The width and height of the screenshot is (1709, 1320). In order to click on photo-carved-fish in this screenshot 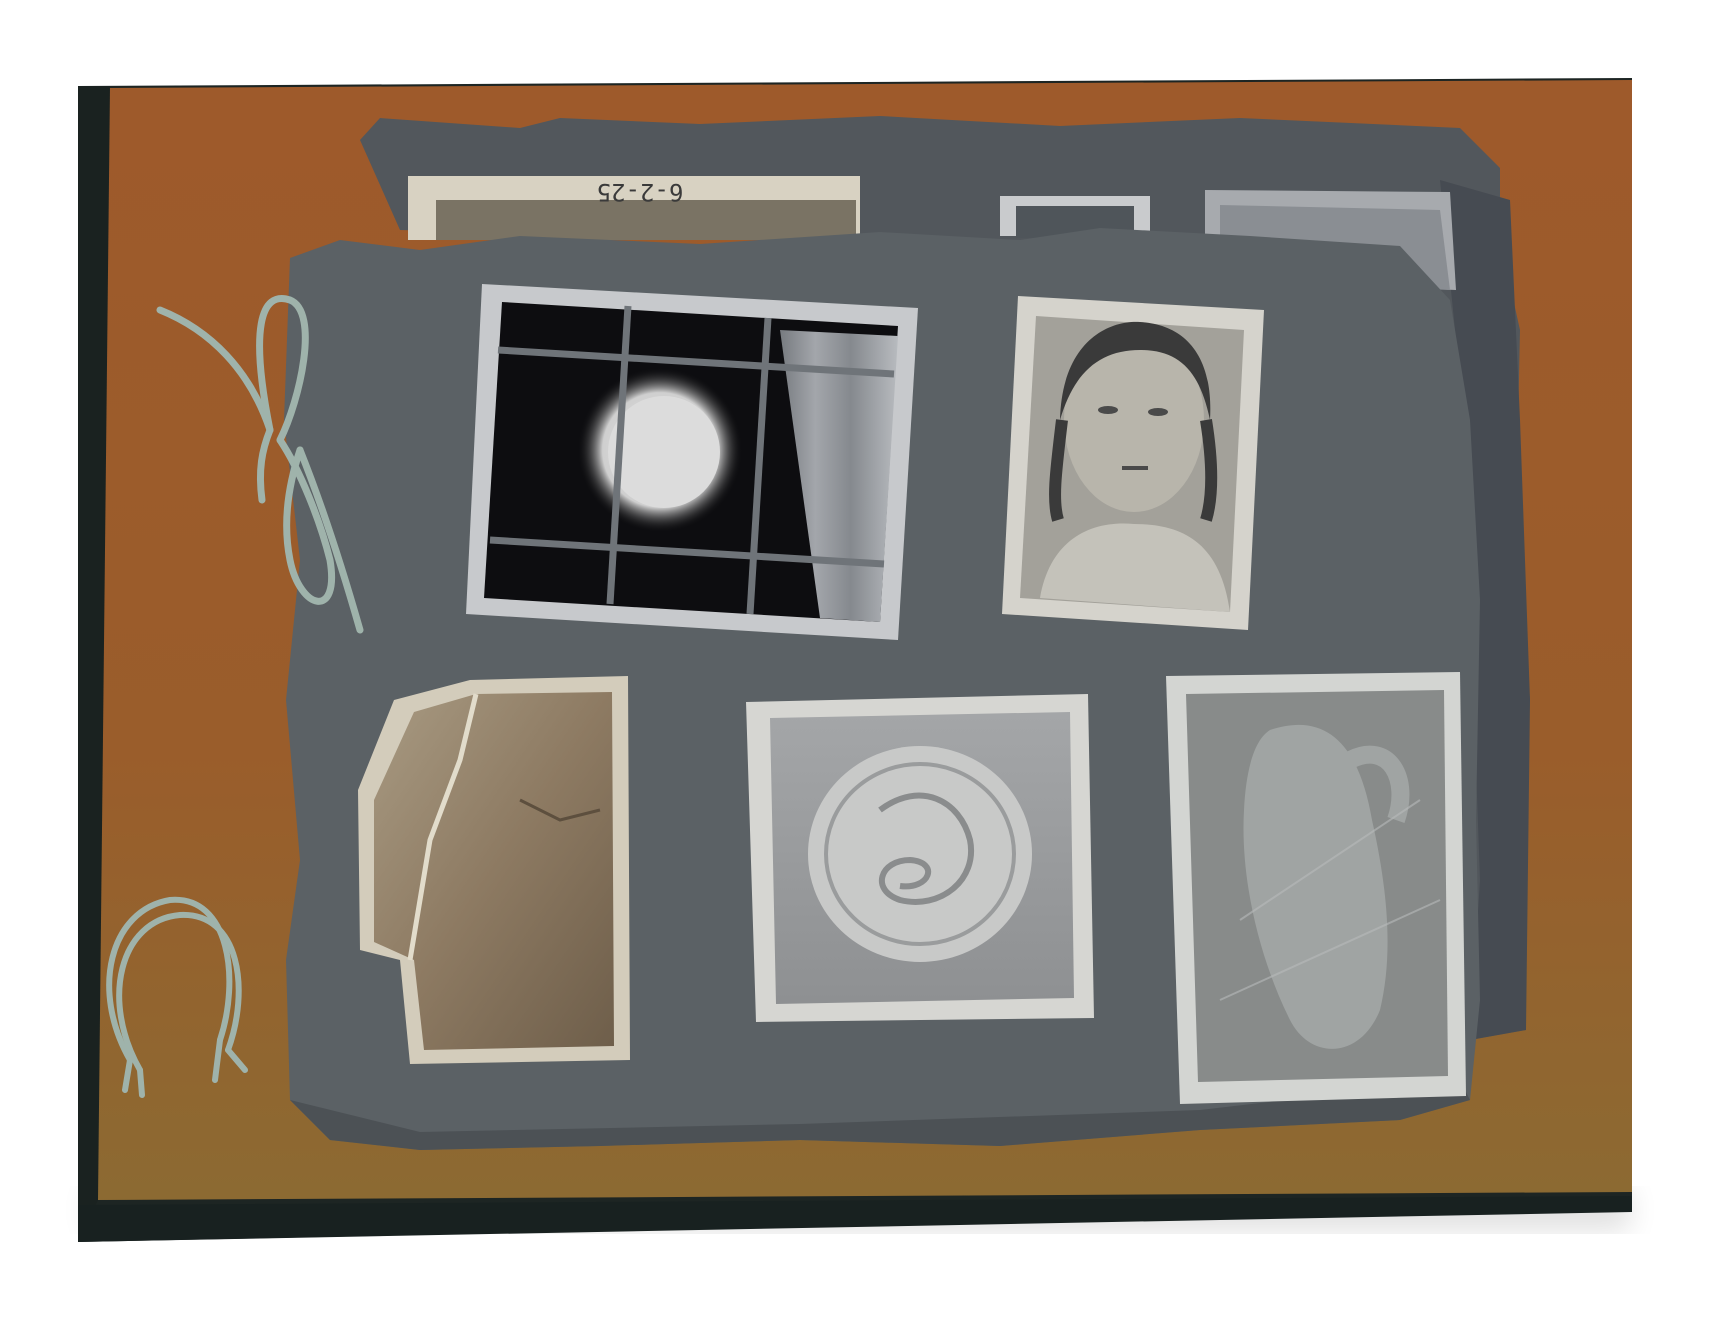, I will do `click(1316, 888)`.